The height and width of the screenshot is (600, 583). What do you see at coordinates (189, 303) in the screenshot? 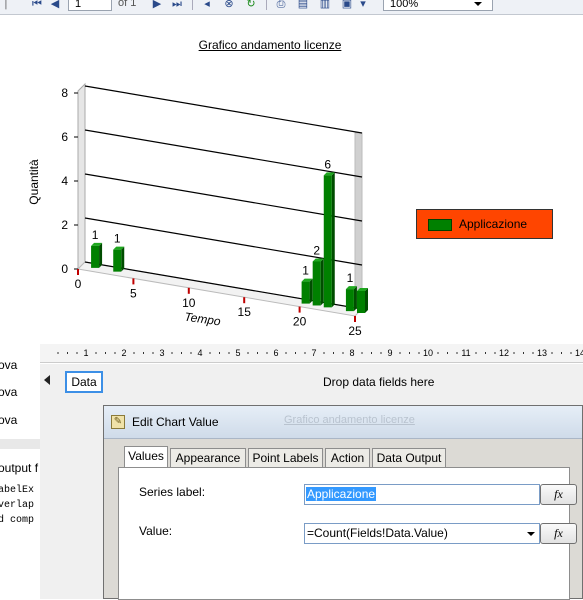
I see `x-tick-label: 10` at bounding box center [189, 303].